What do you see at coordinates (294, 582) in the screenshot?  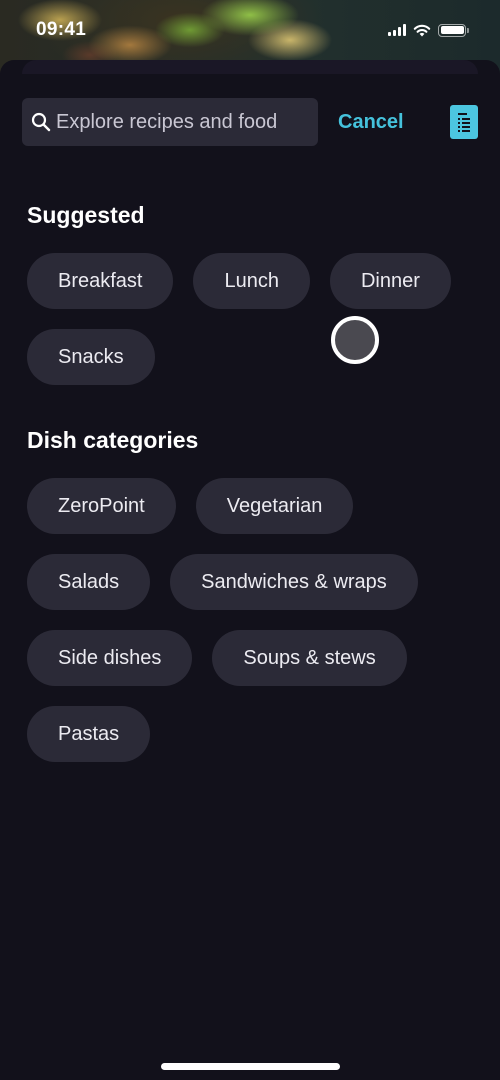 I see `chip-sandwiches-wraps: Sandwiches & wraps` at bounding box center [294, 582].